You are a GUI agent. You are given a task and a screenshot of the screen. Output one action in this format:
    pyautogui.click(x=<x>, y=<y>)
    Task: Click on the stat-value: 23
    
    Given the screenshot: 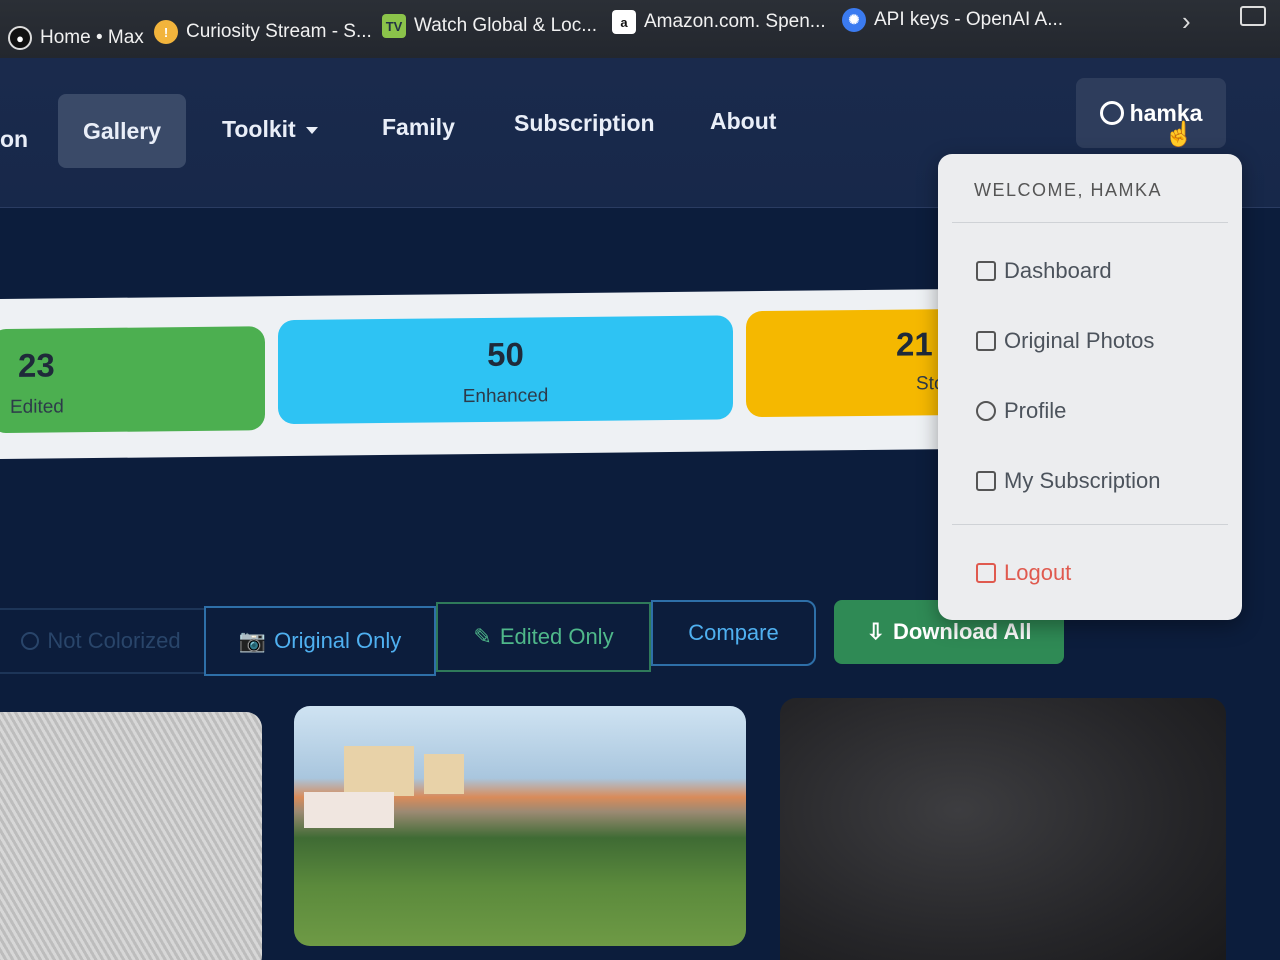 What is the action you would take?
    pyautogui.click(x=36, y=365)
    